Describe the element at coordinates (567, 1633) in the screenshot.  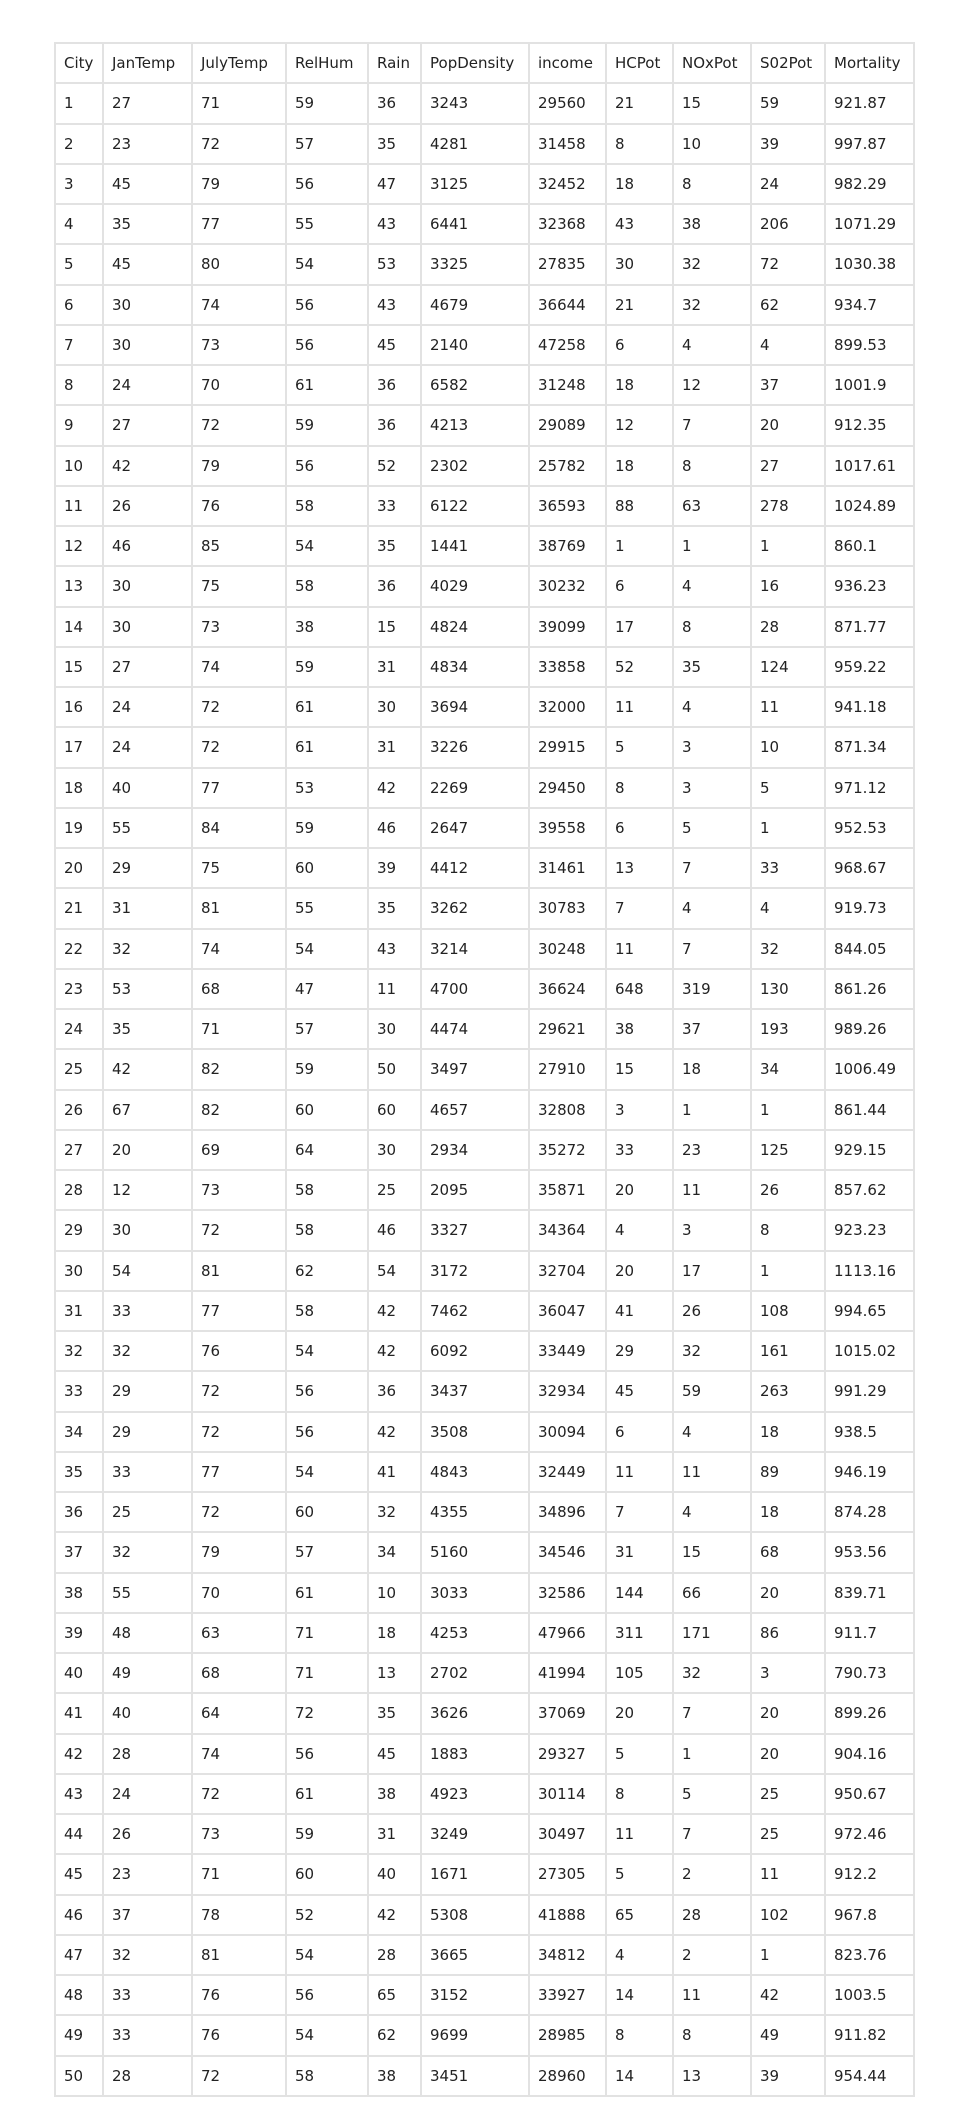
I see `cell-income: 47966` at that location.